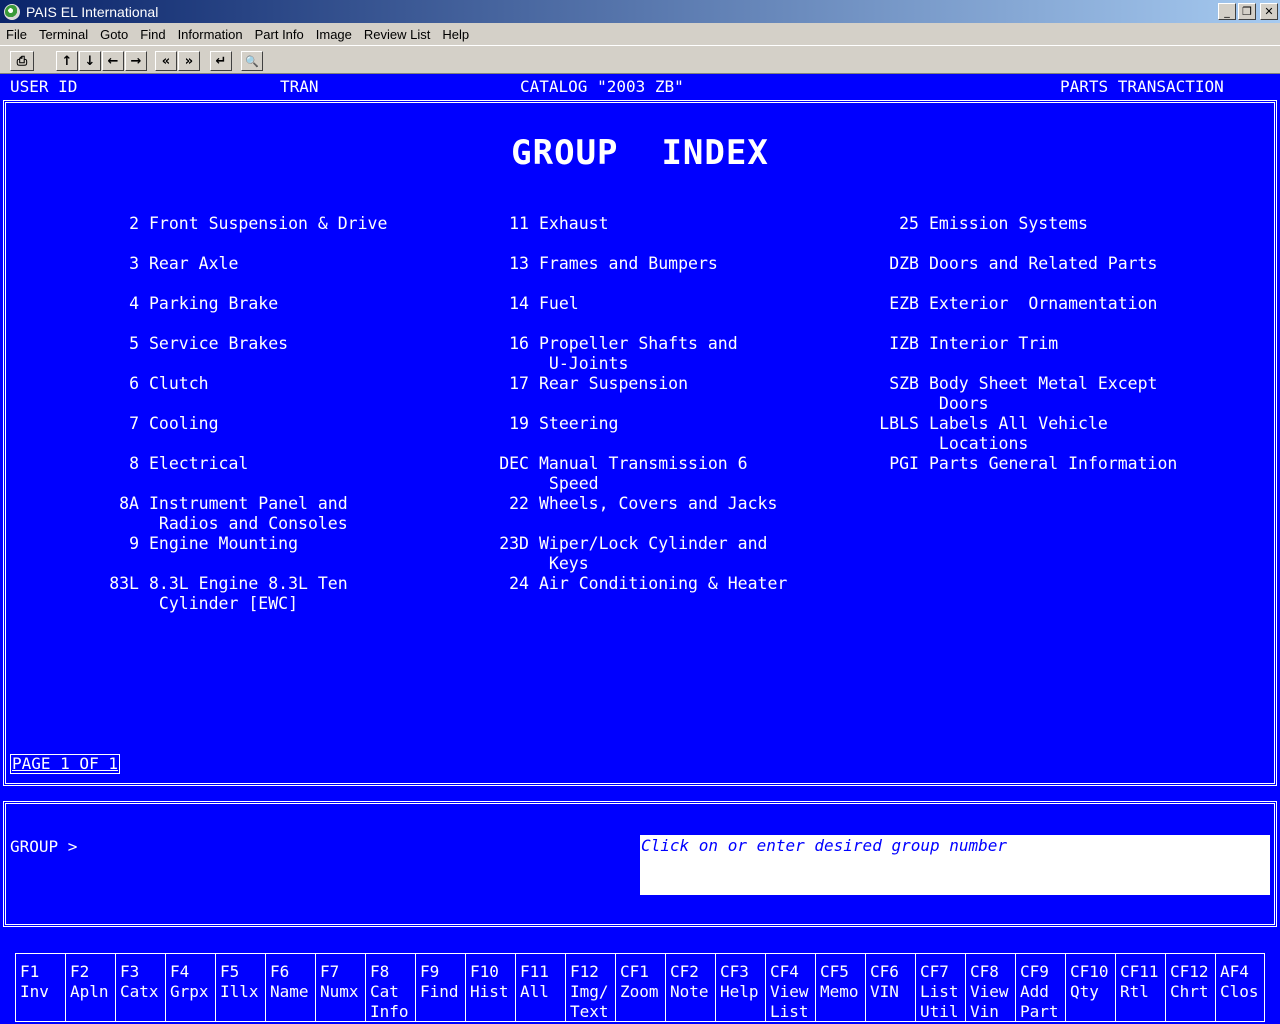 The width and height of the screenshot is (1280, 1024). Describe the element at coordinates (534, 991) in the screenshot. I see `function-key-label: All` at that location.